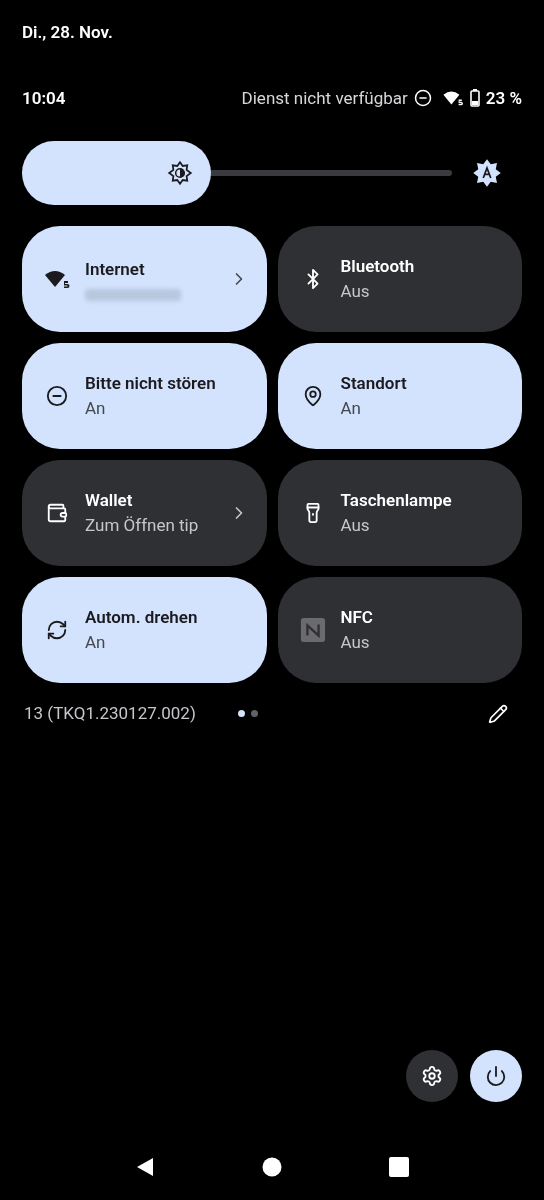 The width and height of the screenshot is (544, 1200). Describe the element at coordinates (44, 98) in the screenshot. I see `clock: 10:04` at that location.